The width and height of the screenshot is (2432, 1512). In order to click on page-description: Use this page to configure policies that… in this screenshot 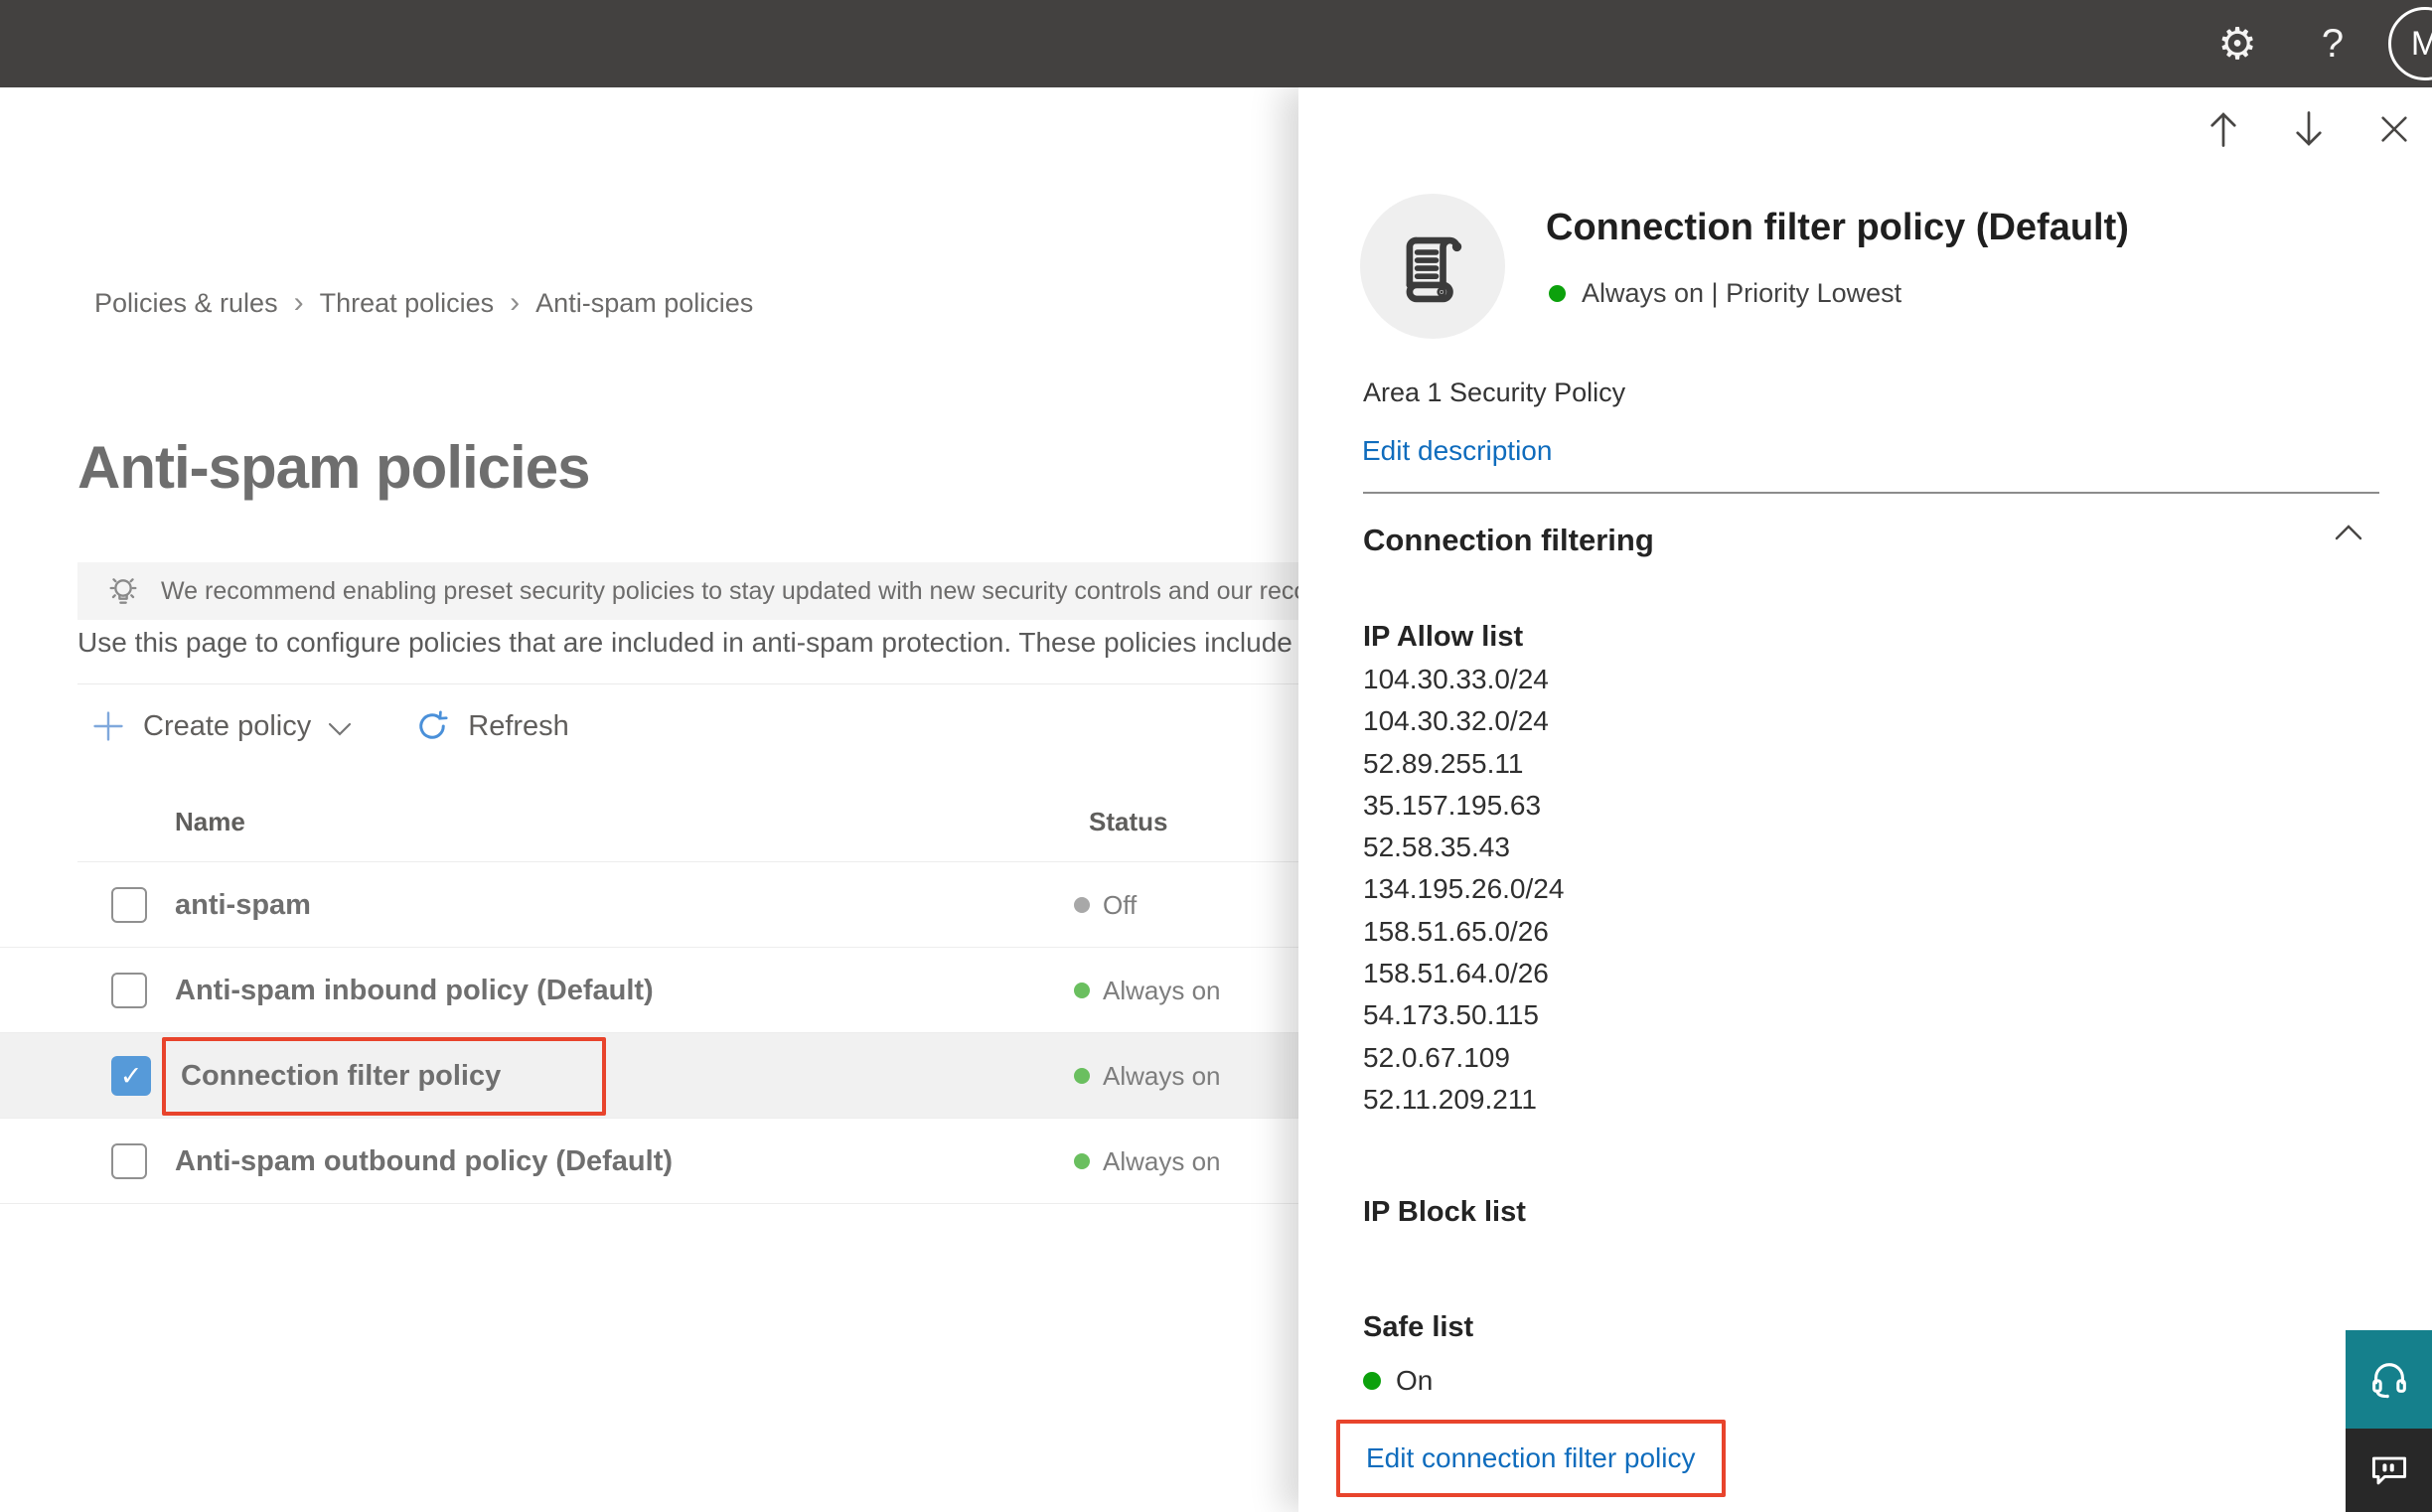, I will do `click(684, 642)`.